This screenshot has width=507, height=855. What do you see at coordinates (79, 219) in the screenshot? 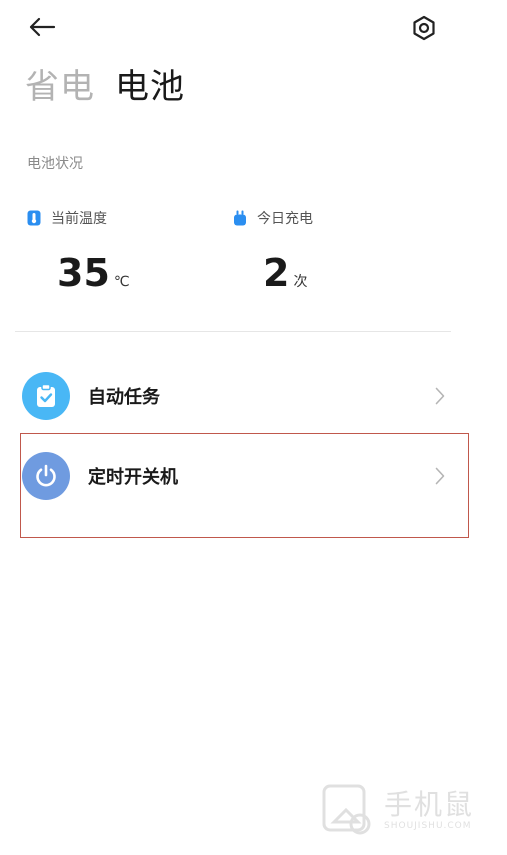
I see `stat-label: 当前温度` at bounding box center [79, 219].